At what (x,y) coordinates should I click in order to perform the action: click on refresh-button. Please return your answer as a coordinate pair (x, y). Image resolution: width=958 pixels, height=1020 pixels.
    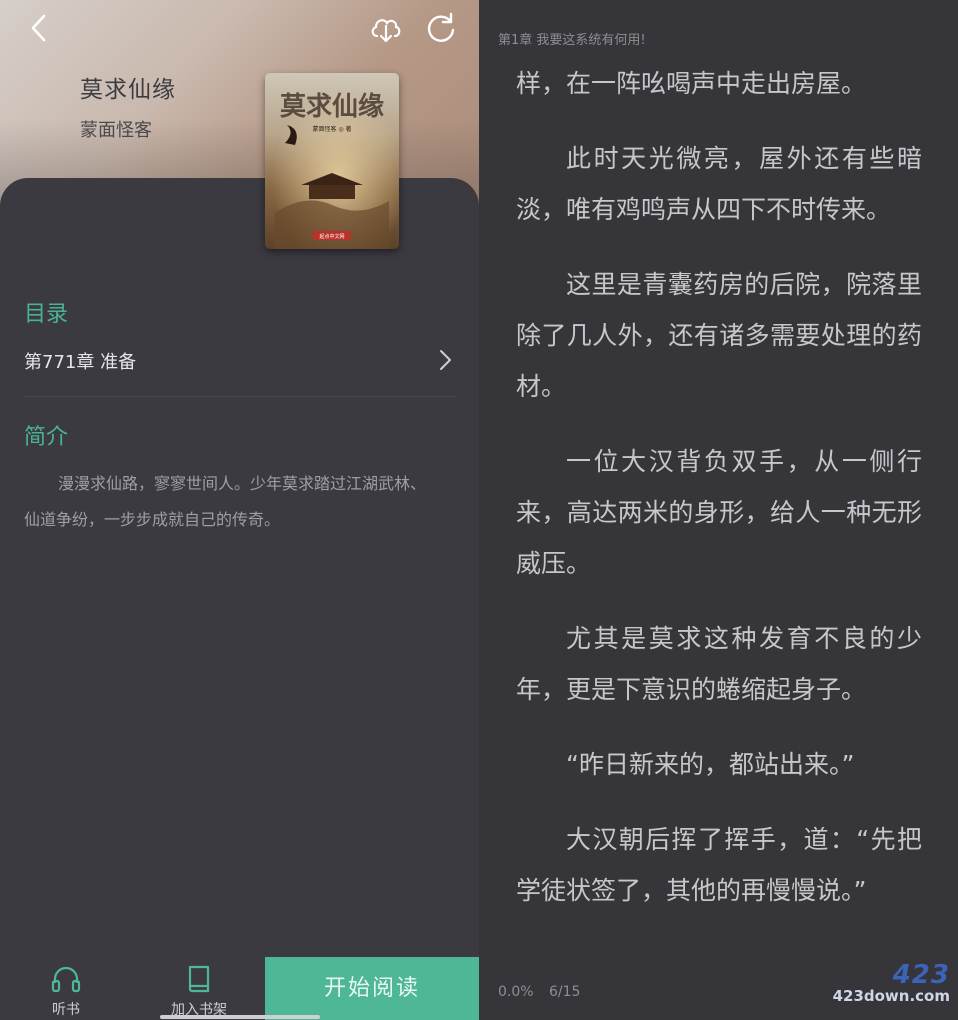
    Looking at the image, I should click on (440, 28).